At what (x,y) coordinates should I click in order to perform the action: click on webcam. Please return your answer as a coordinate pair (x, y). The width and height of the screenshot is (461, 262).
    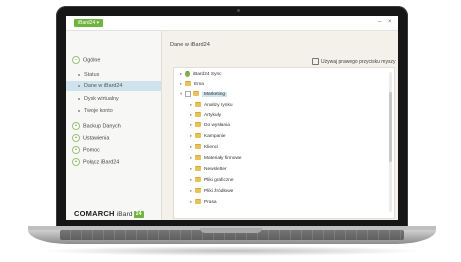
    Looking at the image, I should click on (238, 10).